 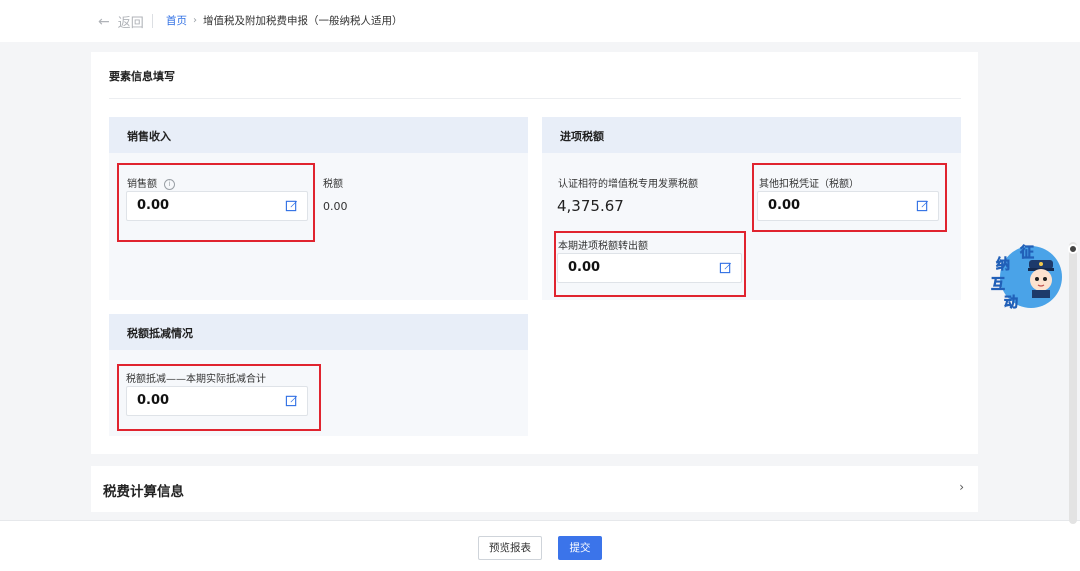 What do you see at coordinates (303, 21) in the screenshot?
I see `breadcrumb-current: 增值税及附加税费申报（一般纳税人适用）` at bounding box center [303, 21].